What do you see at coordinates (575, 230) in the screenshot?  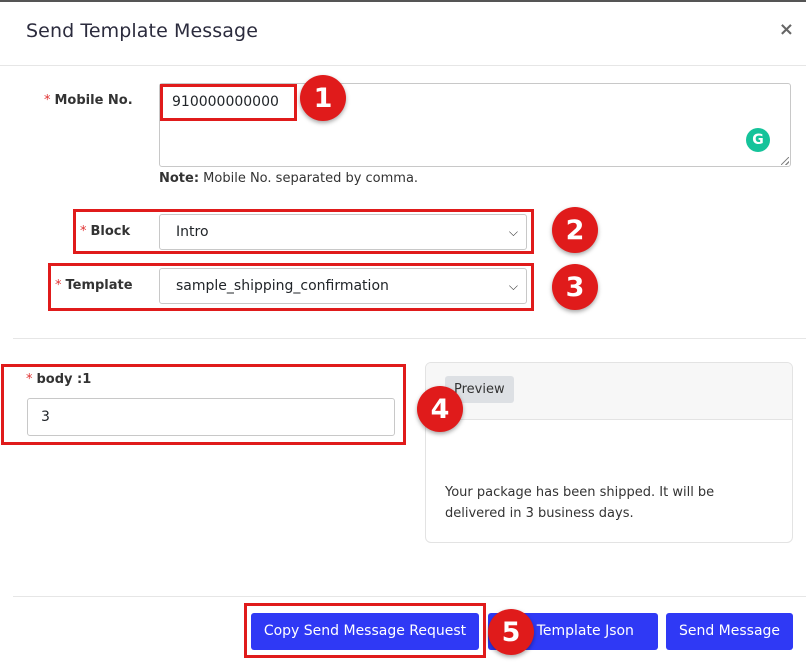 I see `annotation-marker-2: 2` at bounding box center [575, 230].